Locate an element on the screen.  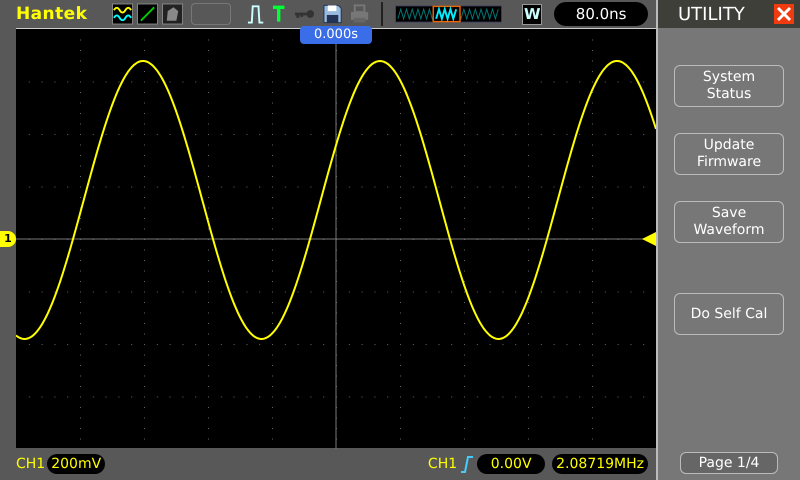
menu-button: Do Self Cal is located at coordinates (729, 314).